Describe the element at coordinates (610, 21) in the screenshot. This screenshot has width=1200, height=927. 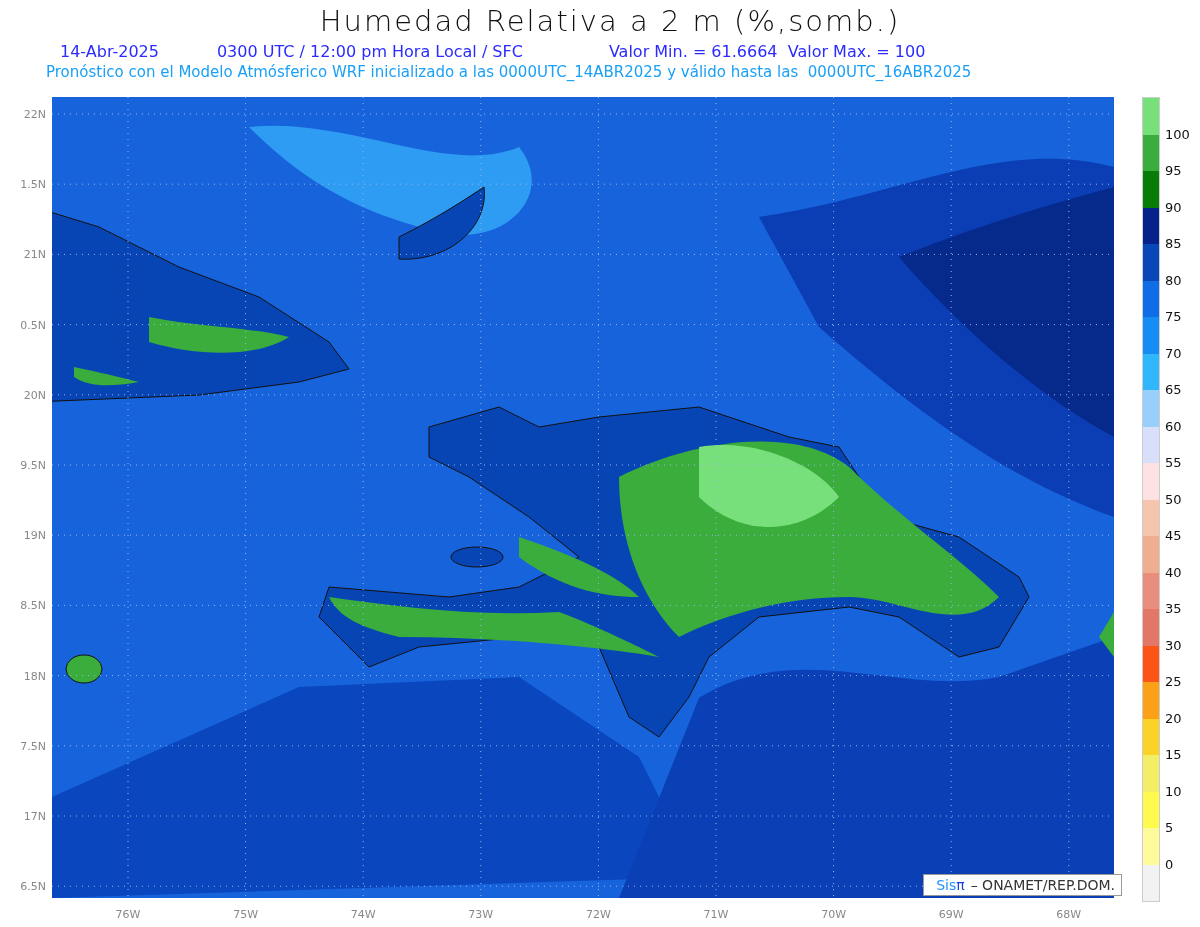
I see `chart-title: Humedad Relativa a 2 m (%,somb.)` at that location.